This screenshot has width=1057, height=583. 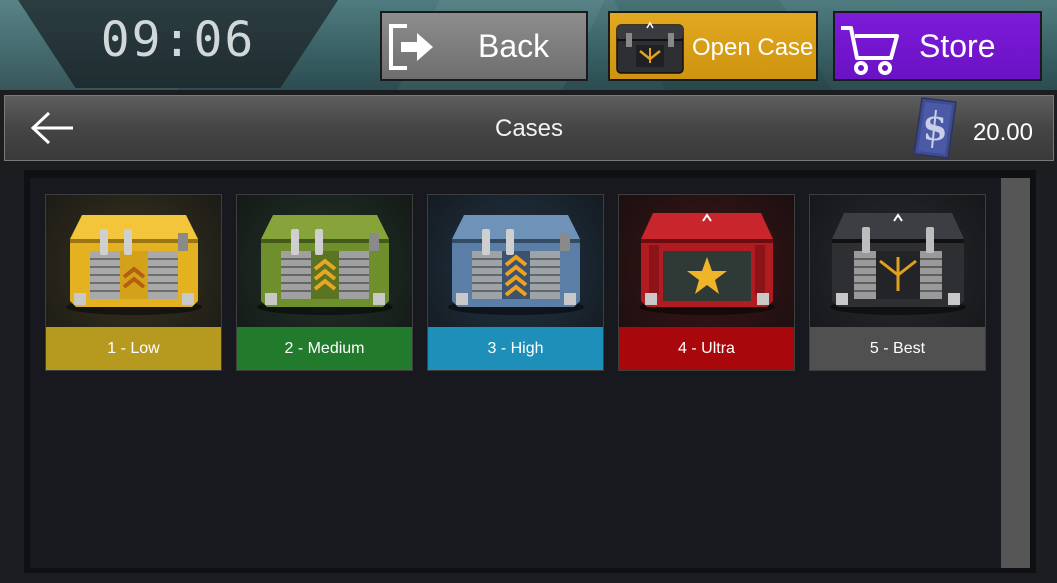 What do you see at coordinates (133, 348) in the screenshot?
I see `case-label-low: 1 - Low` at bounding box center [133, 348].